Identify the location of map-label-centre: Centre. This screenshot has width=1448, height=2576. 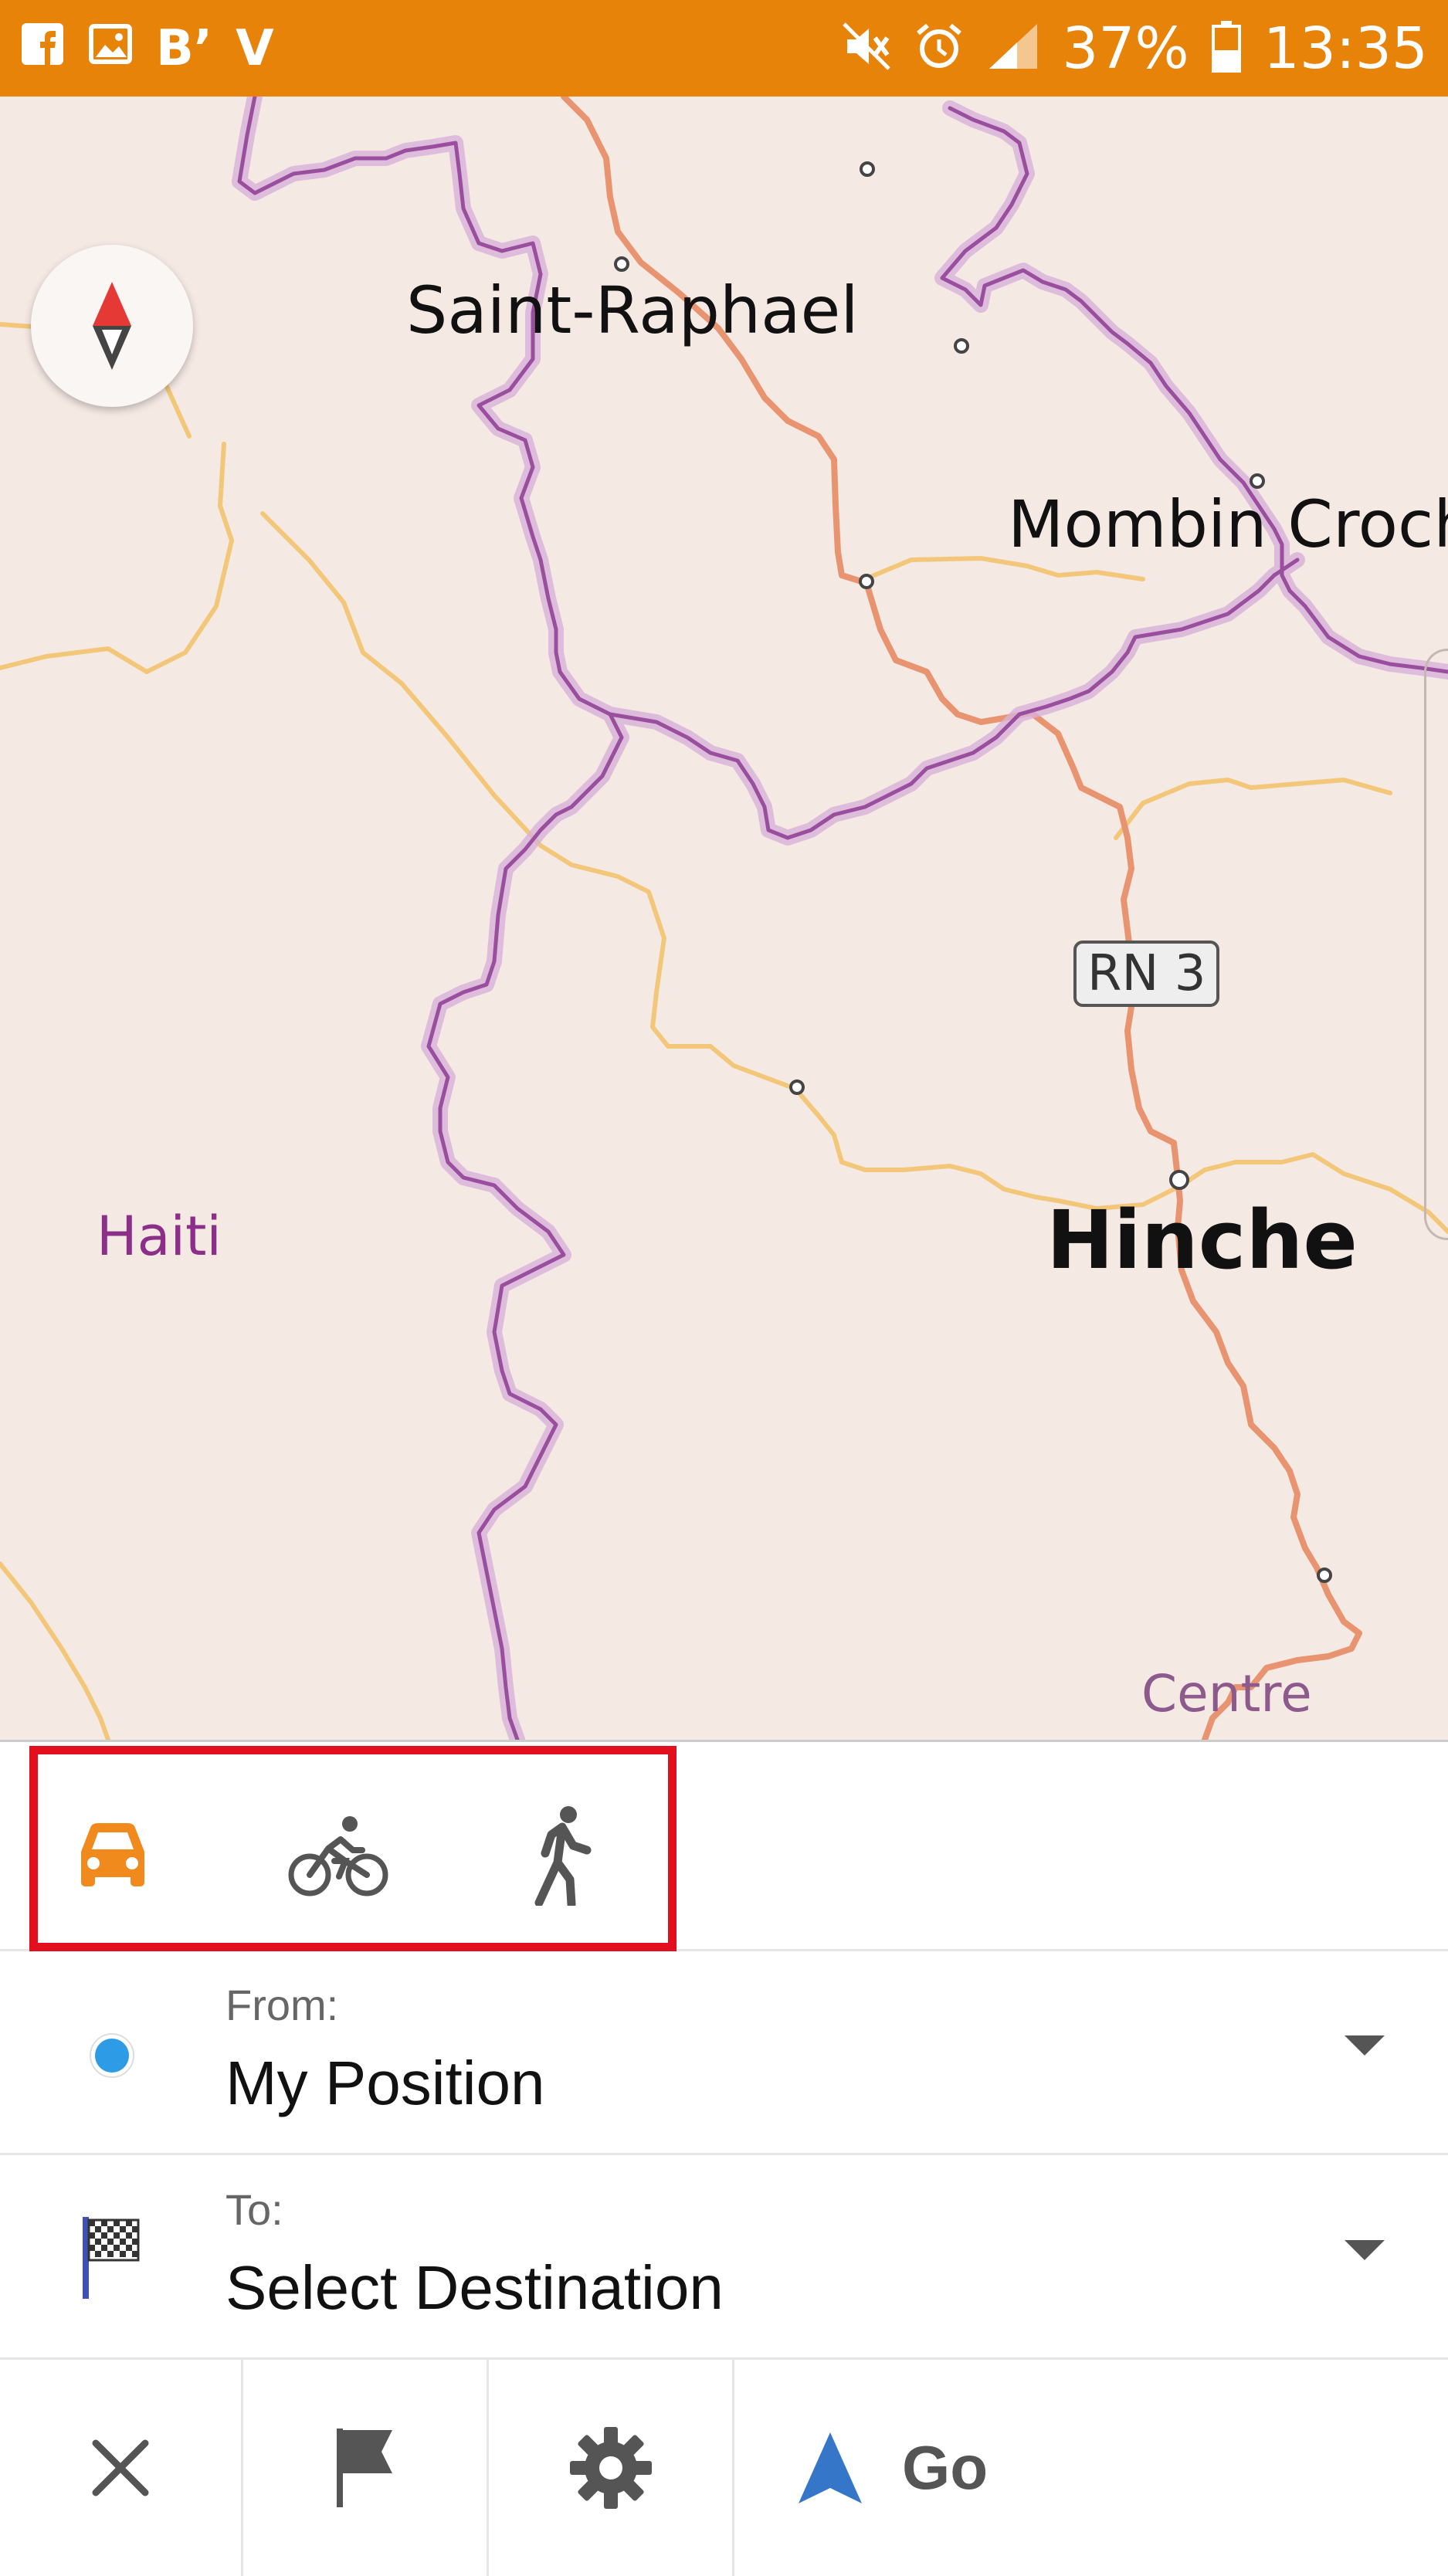
(1226, 1694).